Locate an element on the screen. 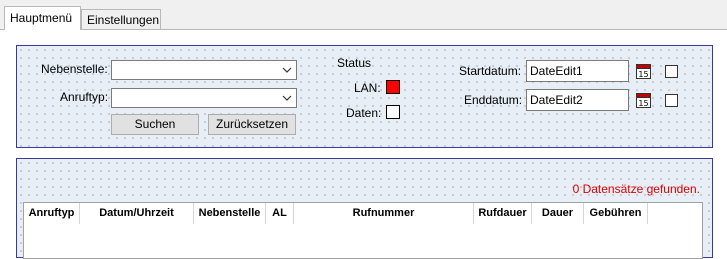 This screenshot has width=727, height=259. daten-label: Daten: is located at coordinates (364, 113).